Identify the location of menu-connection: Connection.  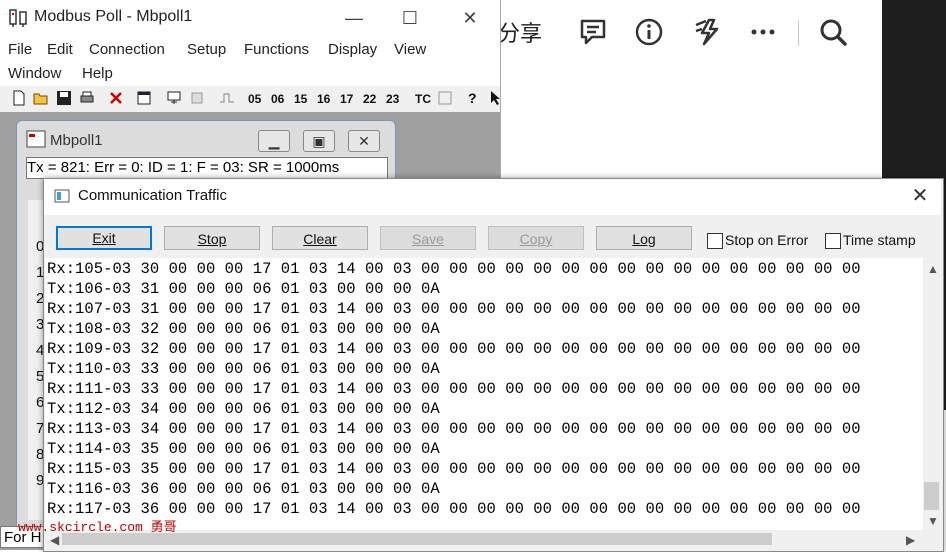
(127, 49).